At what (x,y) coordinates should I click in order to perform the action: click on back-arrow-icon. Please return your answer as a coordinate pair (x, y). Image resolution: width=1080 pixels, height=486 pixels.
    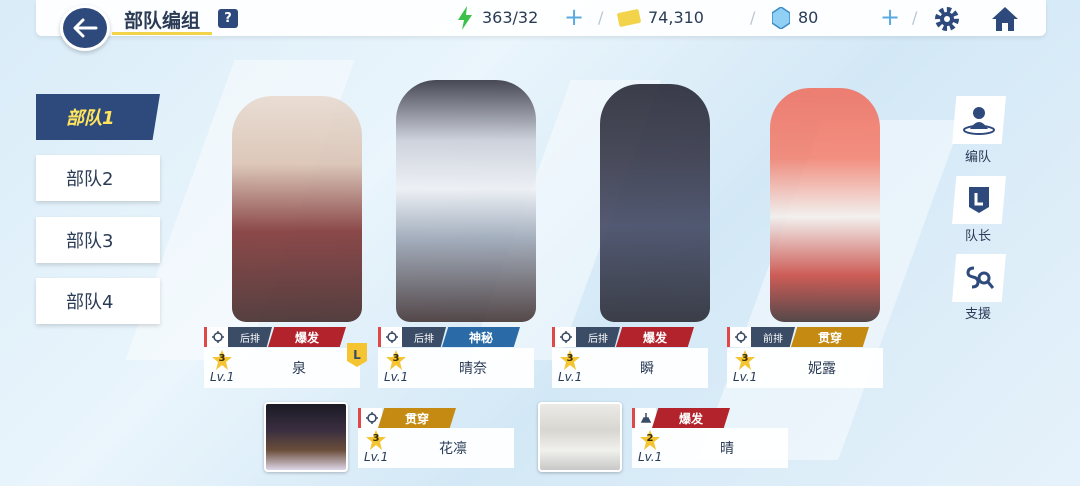
    Looking at the image, I should click on (85, 28).